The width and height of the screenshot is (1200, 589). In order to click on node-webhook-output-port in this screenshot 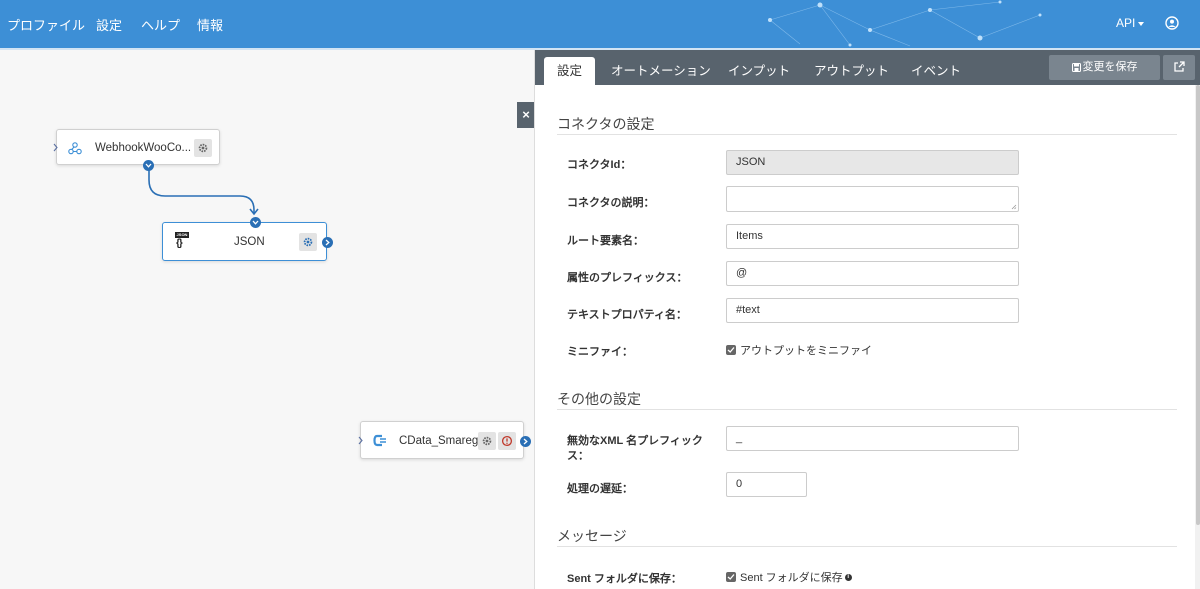, I will do `click(148, 165)`.